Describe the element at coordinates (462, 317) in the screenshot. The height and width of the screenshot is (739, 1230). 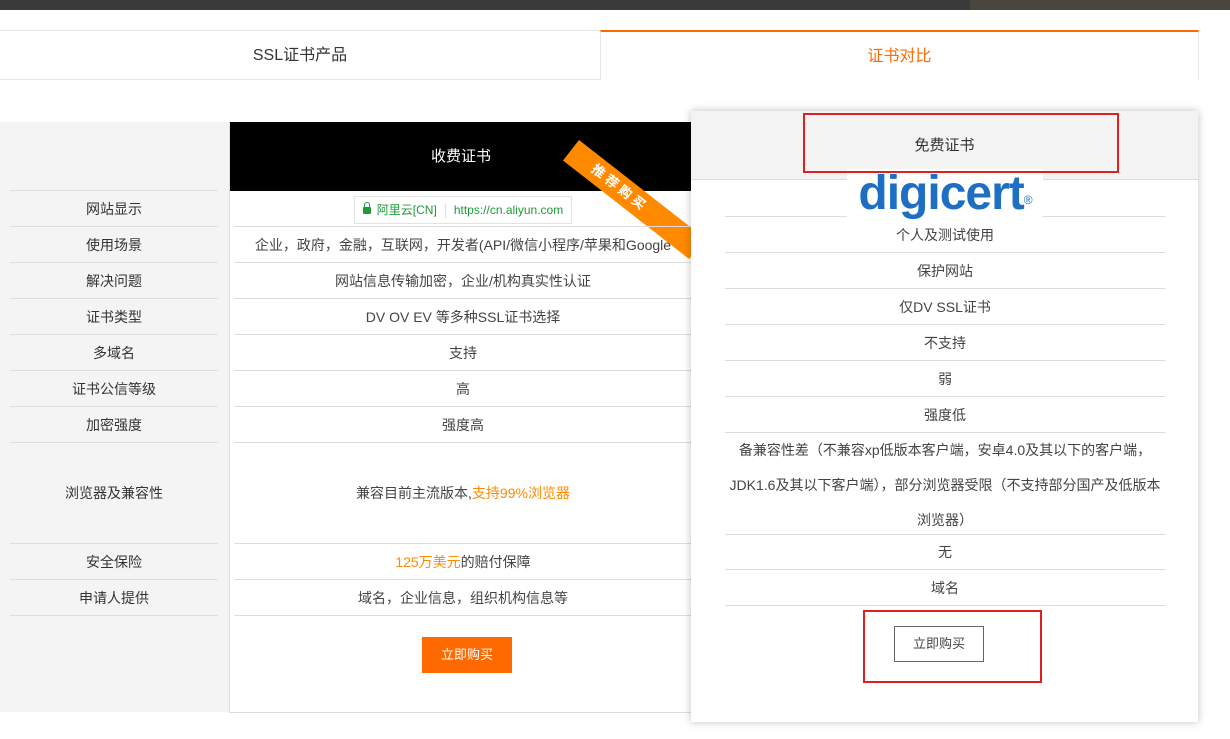
I see `paid-cert-type: DV OV EV 等多种SSL证书选择` at that location.